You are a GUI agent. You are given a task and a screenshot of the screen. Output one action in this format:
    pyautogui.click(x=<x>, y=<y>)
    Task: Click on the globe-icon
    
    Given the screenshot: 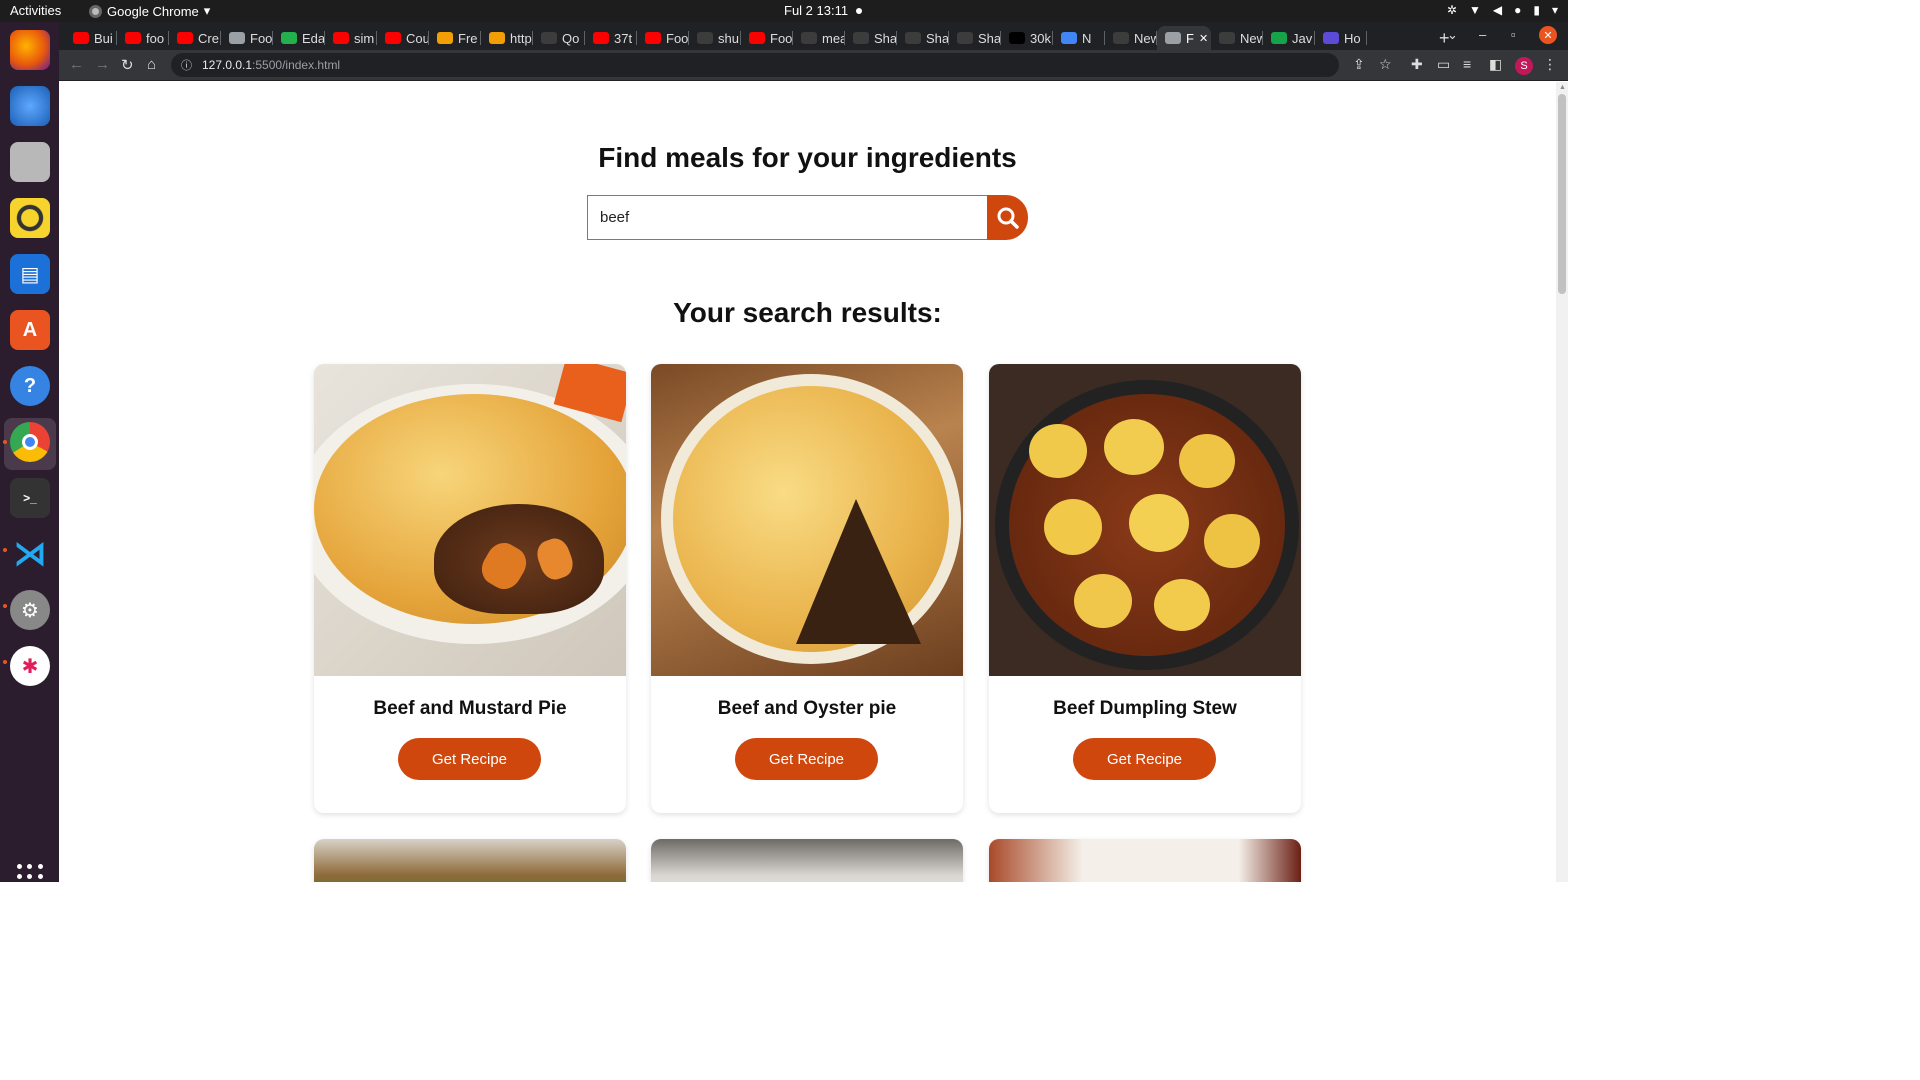 What is the action you would take?
    pyautogui.click(x=1173, y=38)
    